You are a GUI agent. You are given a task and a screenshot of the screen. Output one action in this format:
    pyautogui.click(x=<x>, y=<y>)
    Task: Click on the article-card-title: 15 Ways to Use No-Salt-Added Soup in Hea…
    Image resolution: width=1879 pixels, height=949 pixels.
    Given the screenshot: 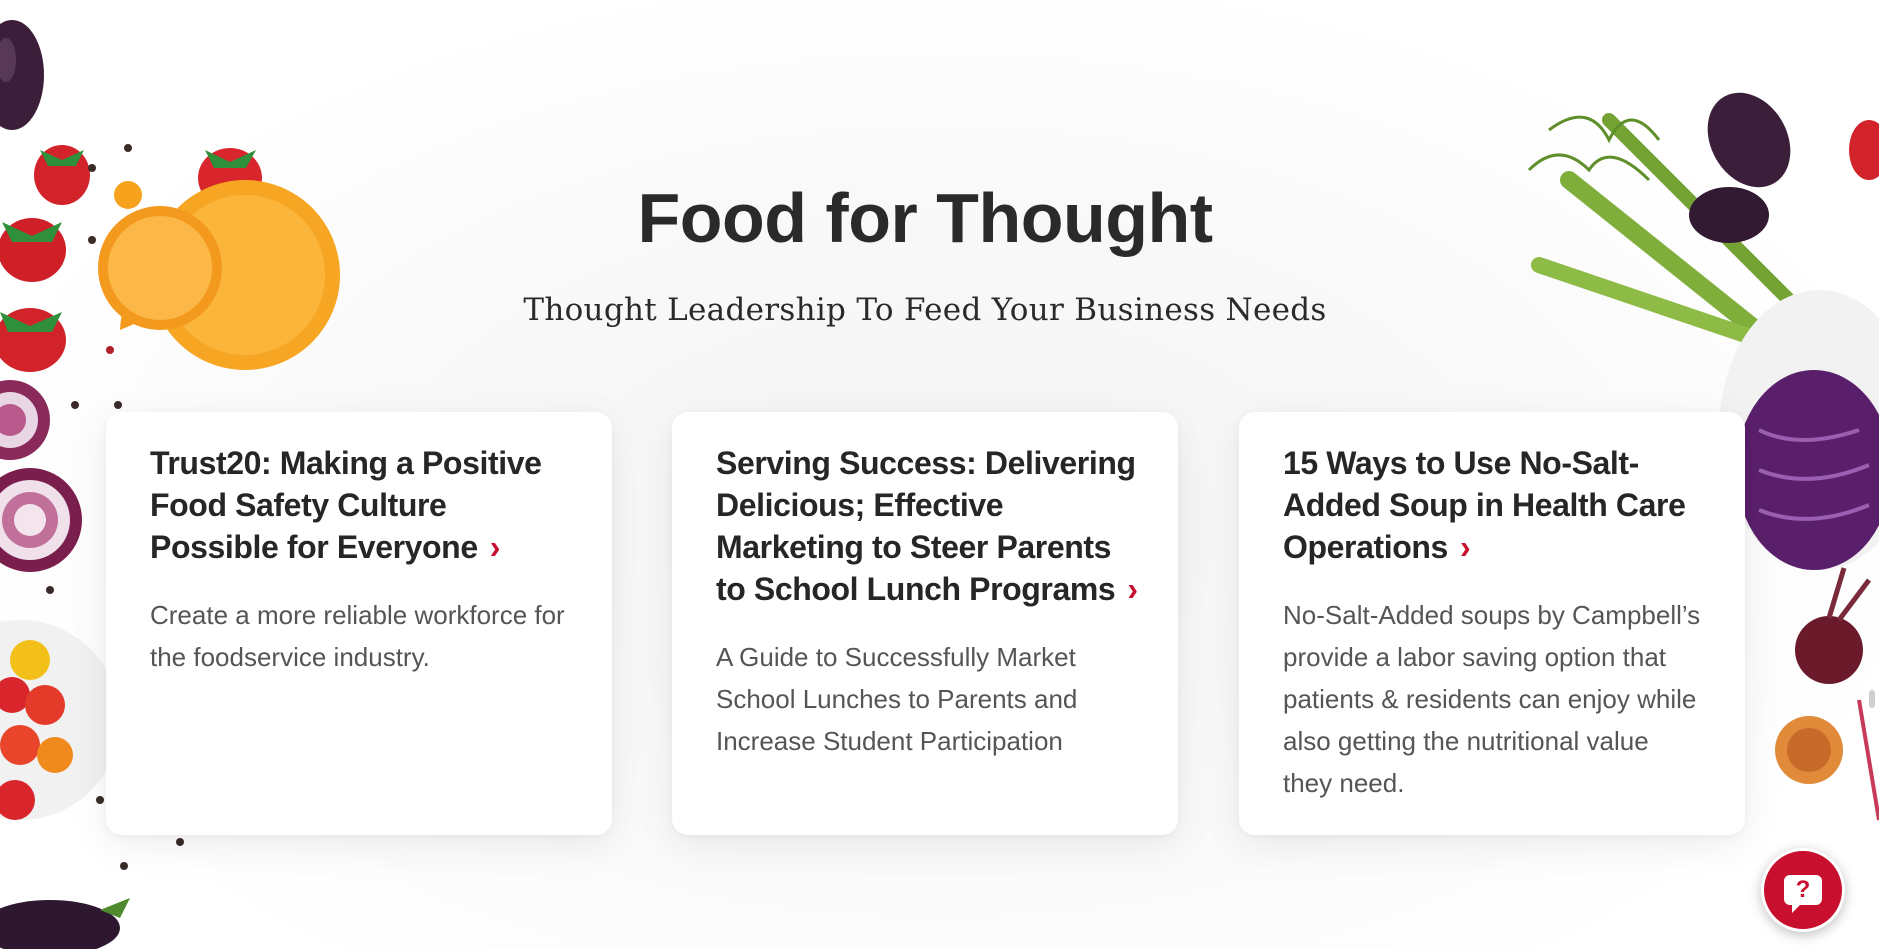 What is the action you would take?
    pyautogui.click(x=1484, y=505)
    